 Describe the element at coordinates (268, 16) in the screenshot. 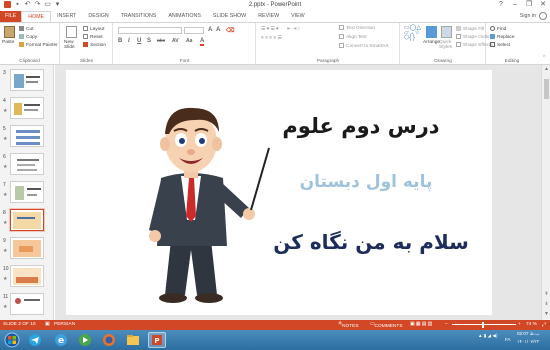

I see `tab-review: REVIEW` at that location.